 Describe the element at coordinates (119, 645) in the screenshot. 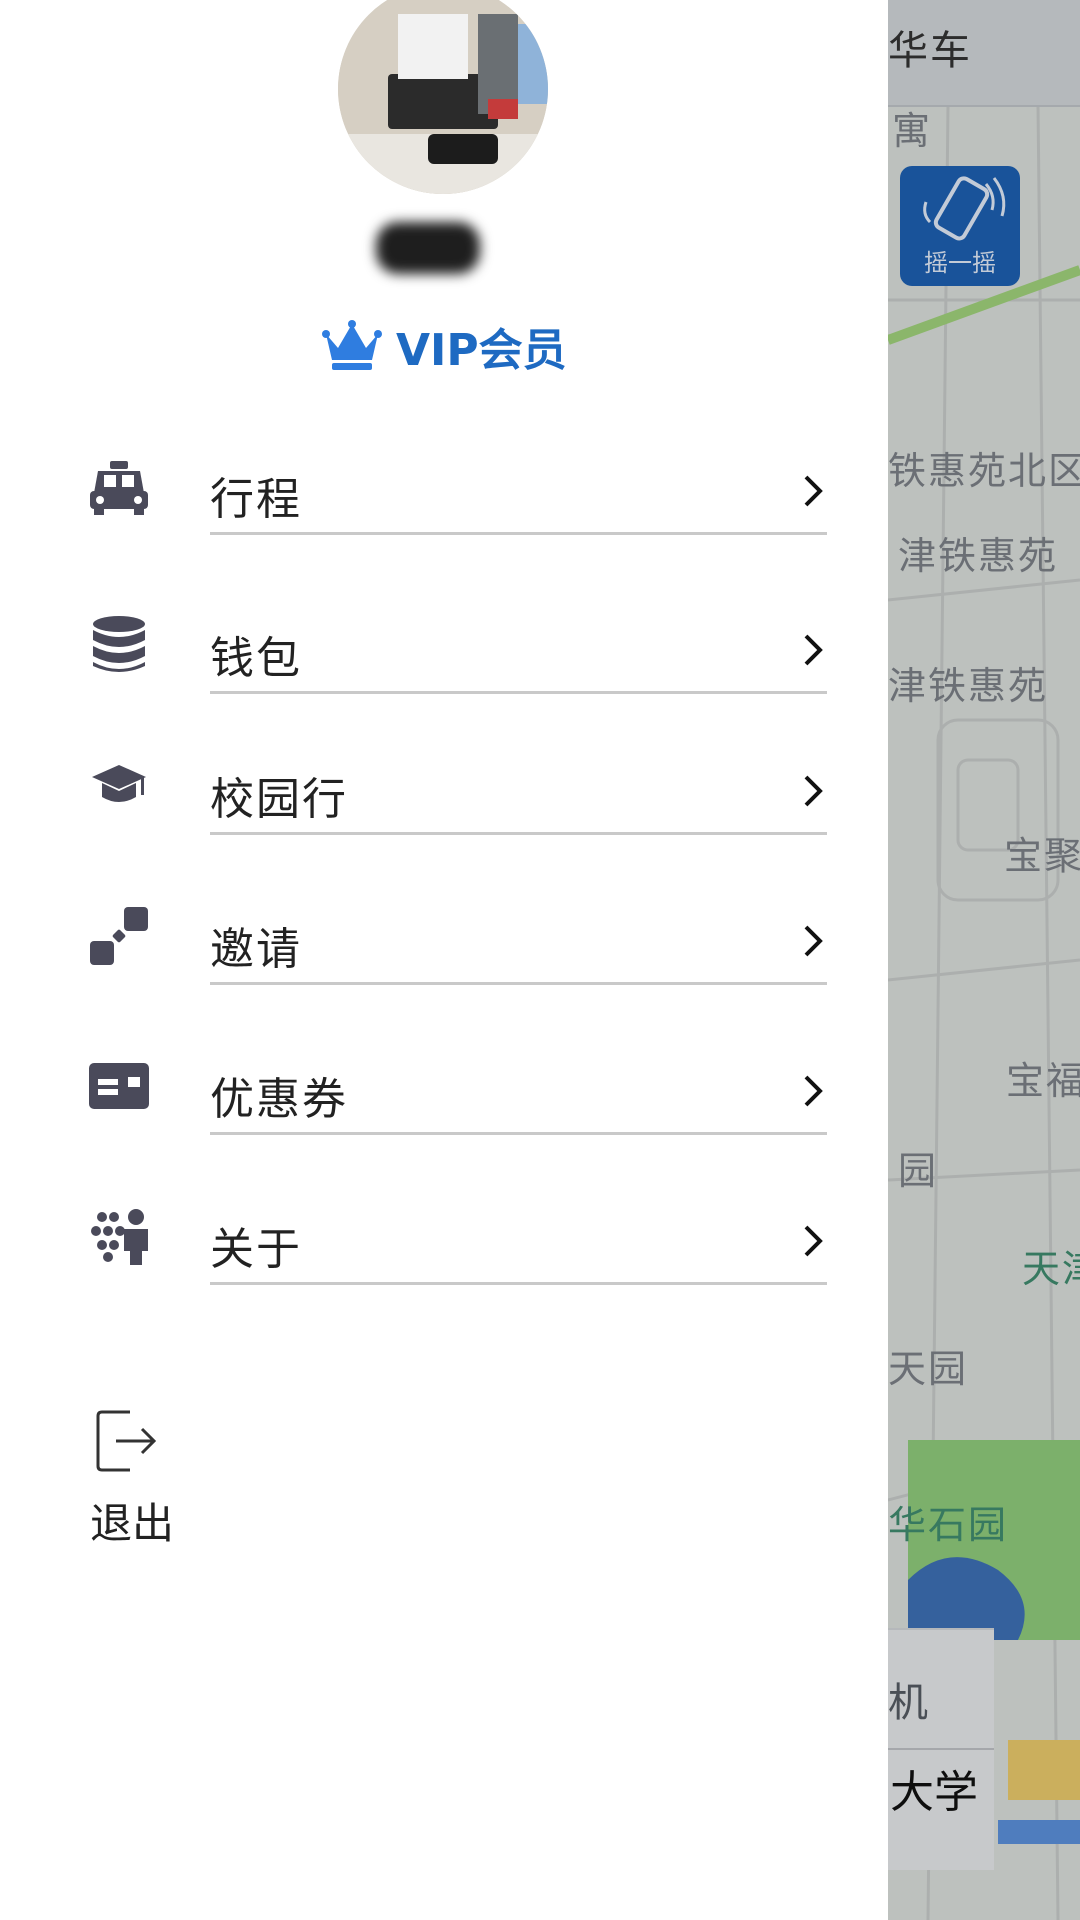

I see `database-icon` at that location.